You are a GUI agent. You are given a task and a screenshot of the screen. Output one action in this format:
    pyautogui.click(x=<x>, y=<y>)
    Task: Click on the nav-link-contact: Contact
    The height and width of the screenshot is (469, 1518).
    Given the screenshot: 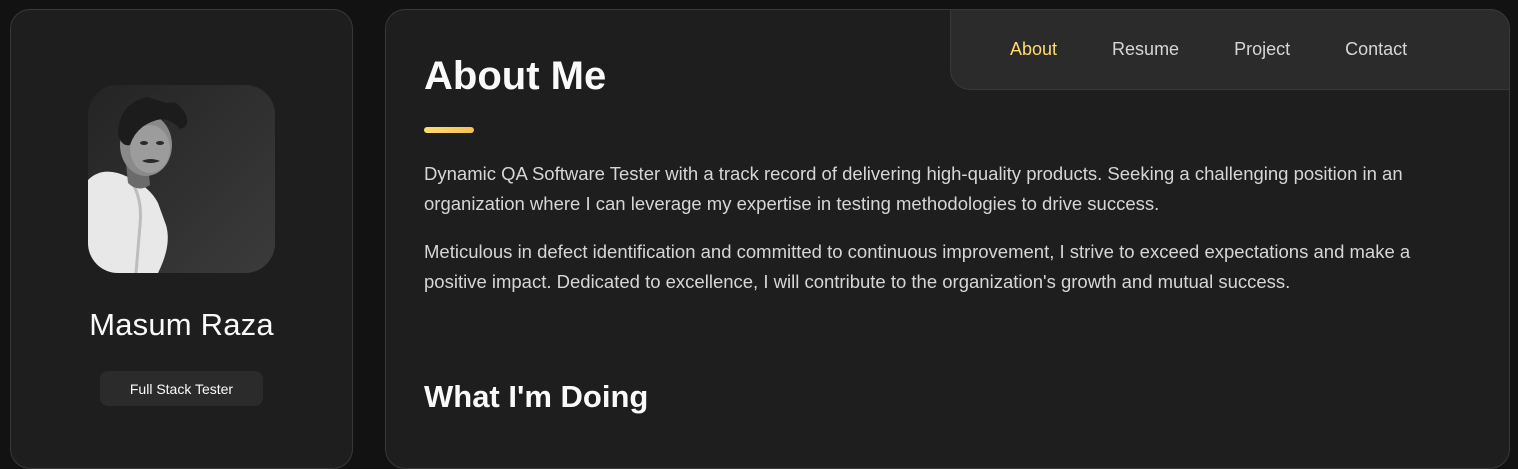 What is the action you would take?
    pyautogui.click(x=1376, y=49)
    